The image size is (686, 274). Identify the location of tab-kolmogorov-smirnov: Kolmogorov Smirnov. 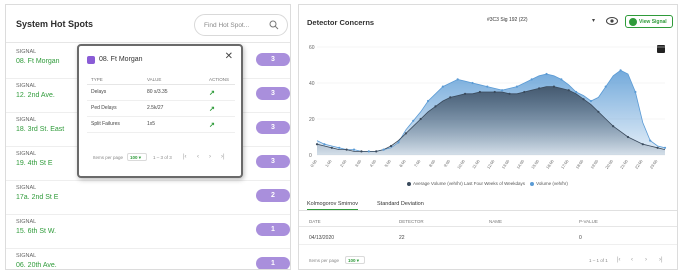
(333, 205).